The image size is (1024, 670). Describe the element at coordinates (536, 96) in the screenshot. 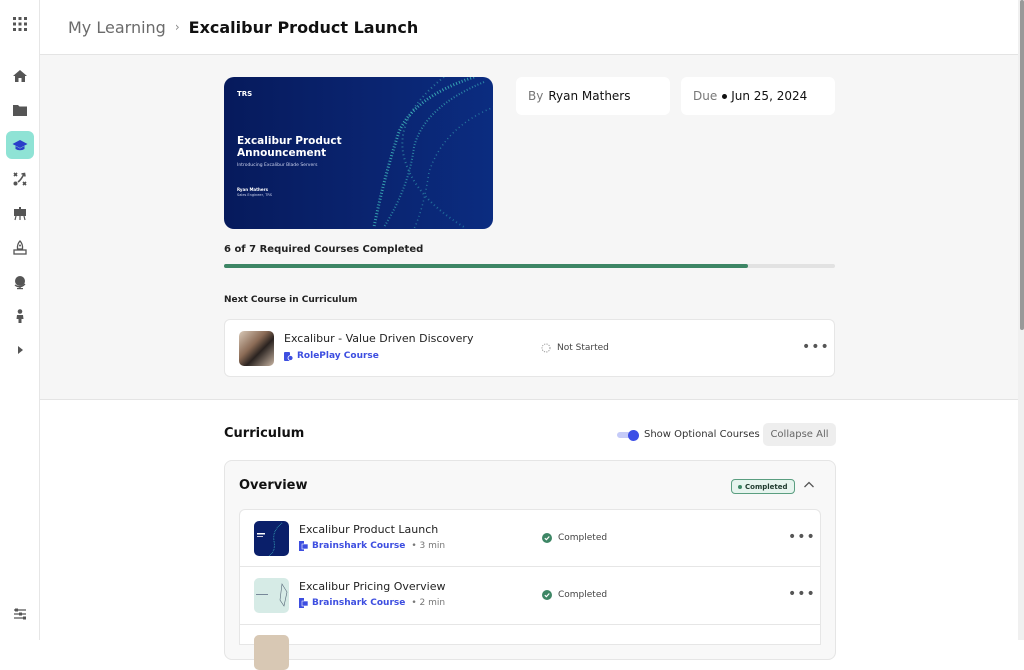

I see `author-label: By` at that location.